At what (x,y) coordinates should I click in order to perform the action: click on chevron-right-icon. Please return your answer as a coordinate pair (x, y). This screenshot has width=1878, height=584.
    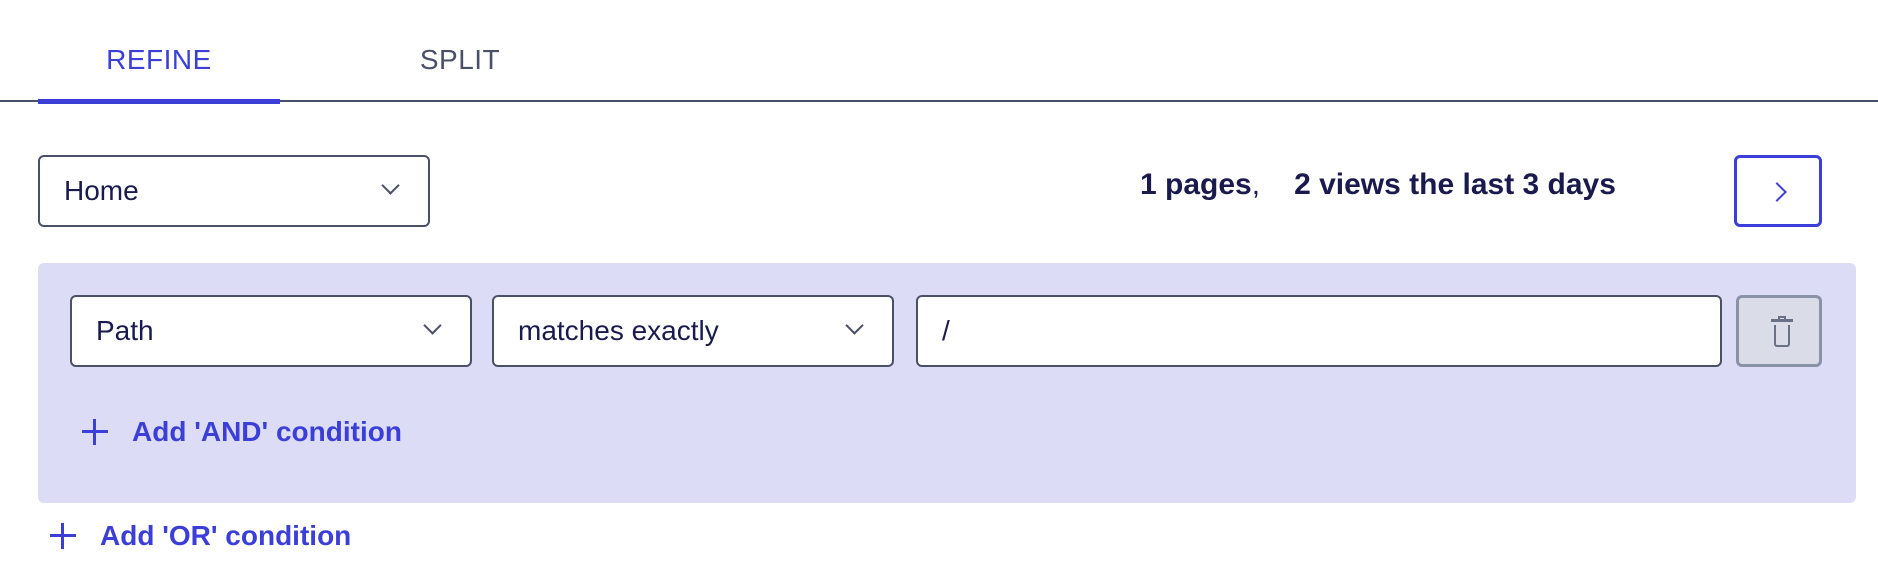
    Looking at the image, I should click on (1777, 192).